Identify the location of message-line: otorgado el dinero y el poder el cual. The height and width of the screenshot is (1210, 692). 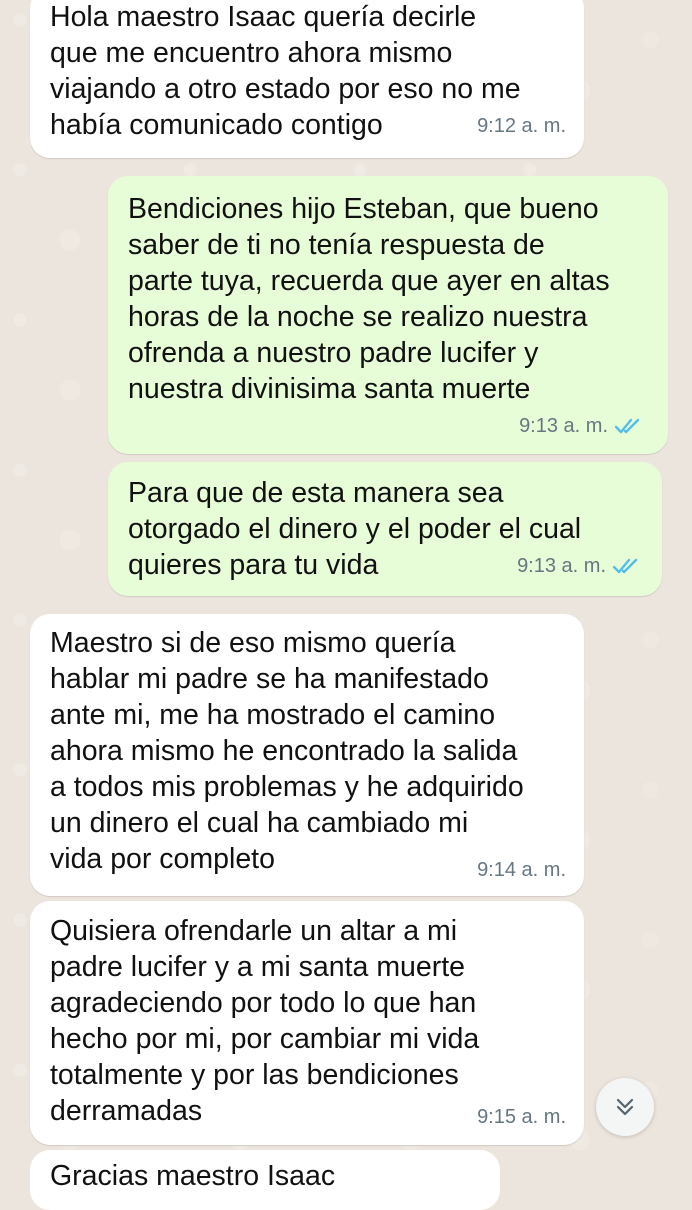
(355, 529).